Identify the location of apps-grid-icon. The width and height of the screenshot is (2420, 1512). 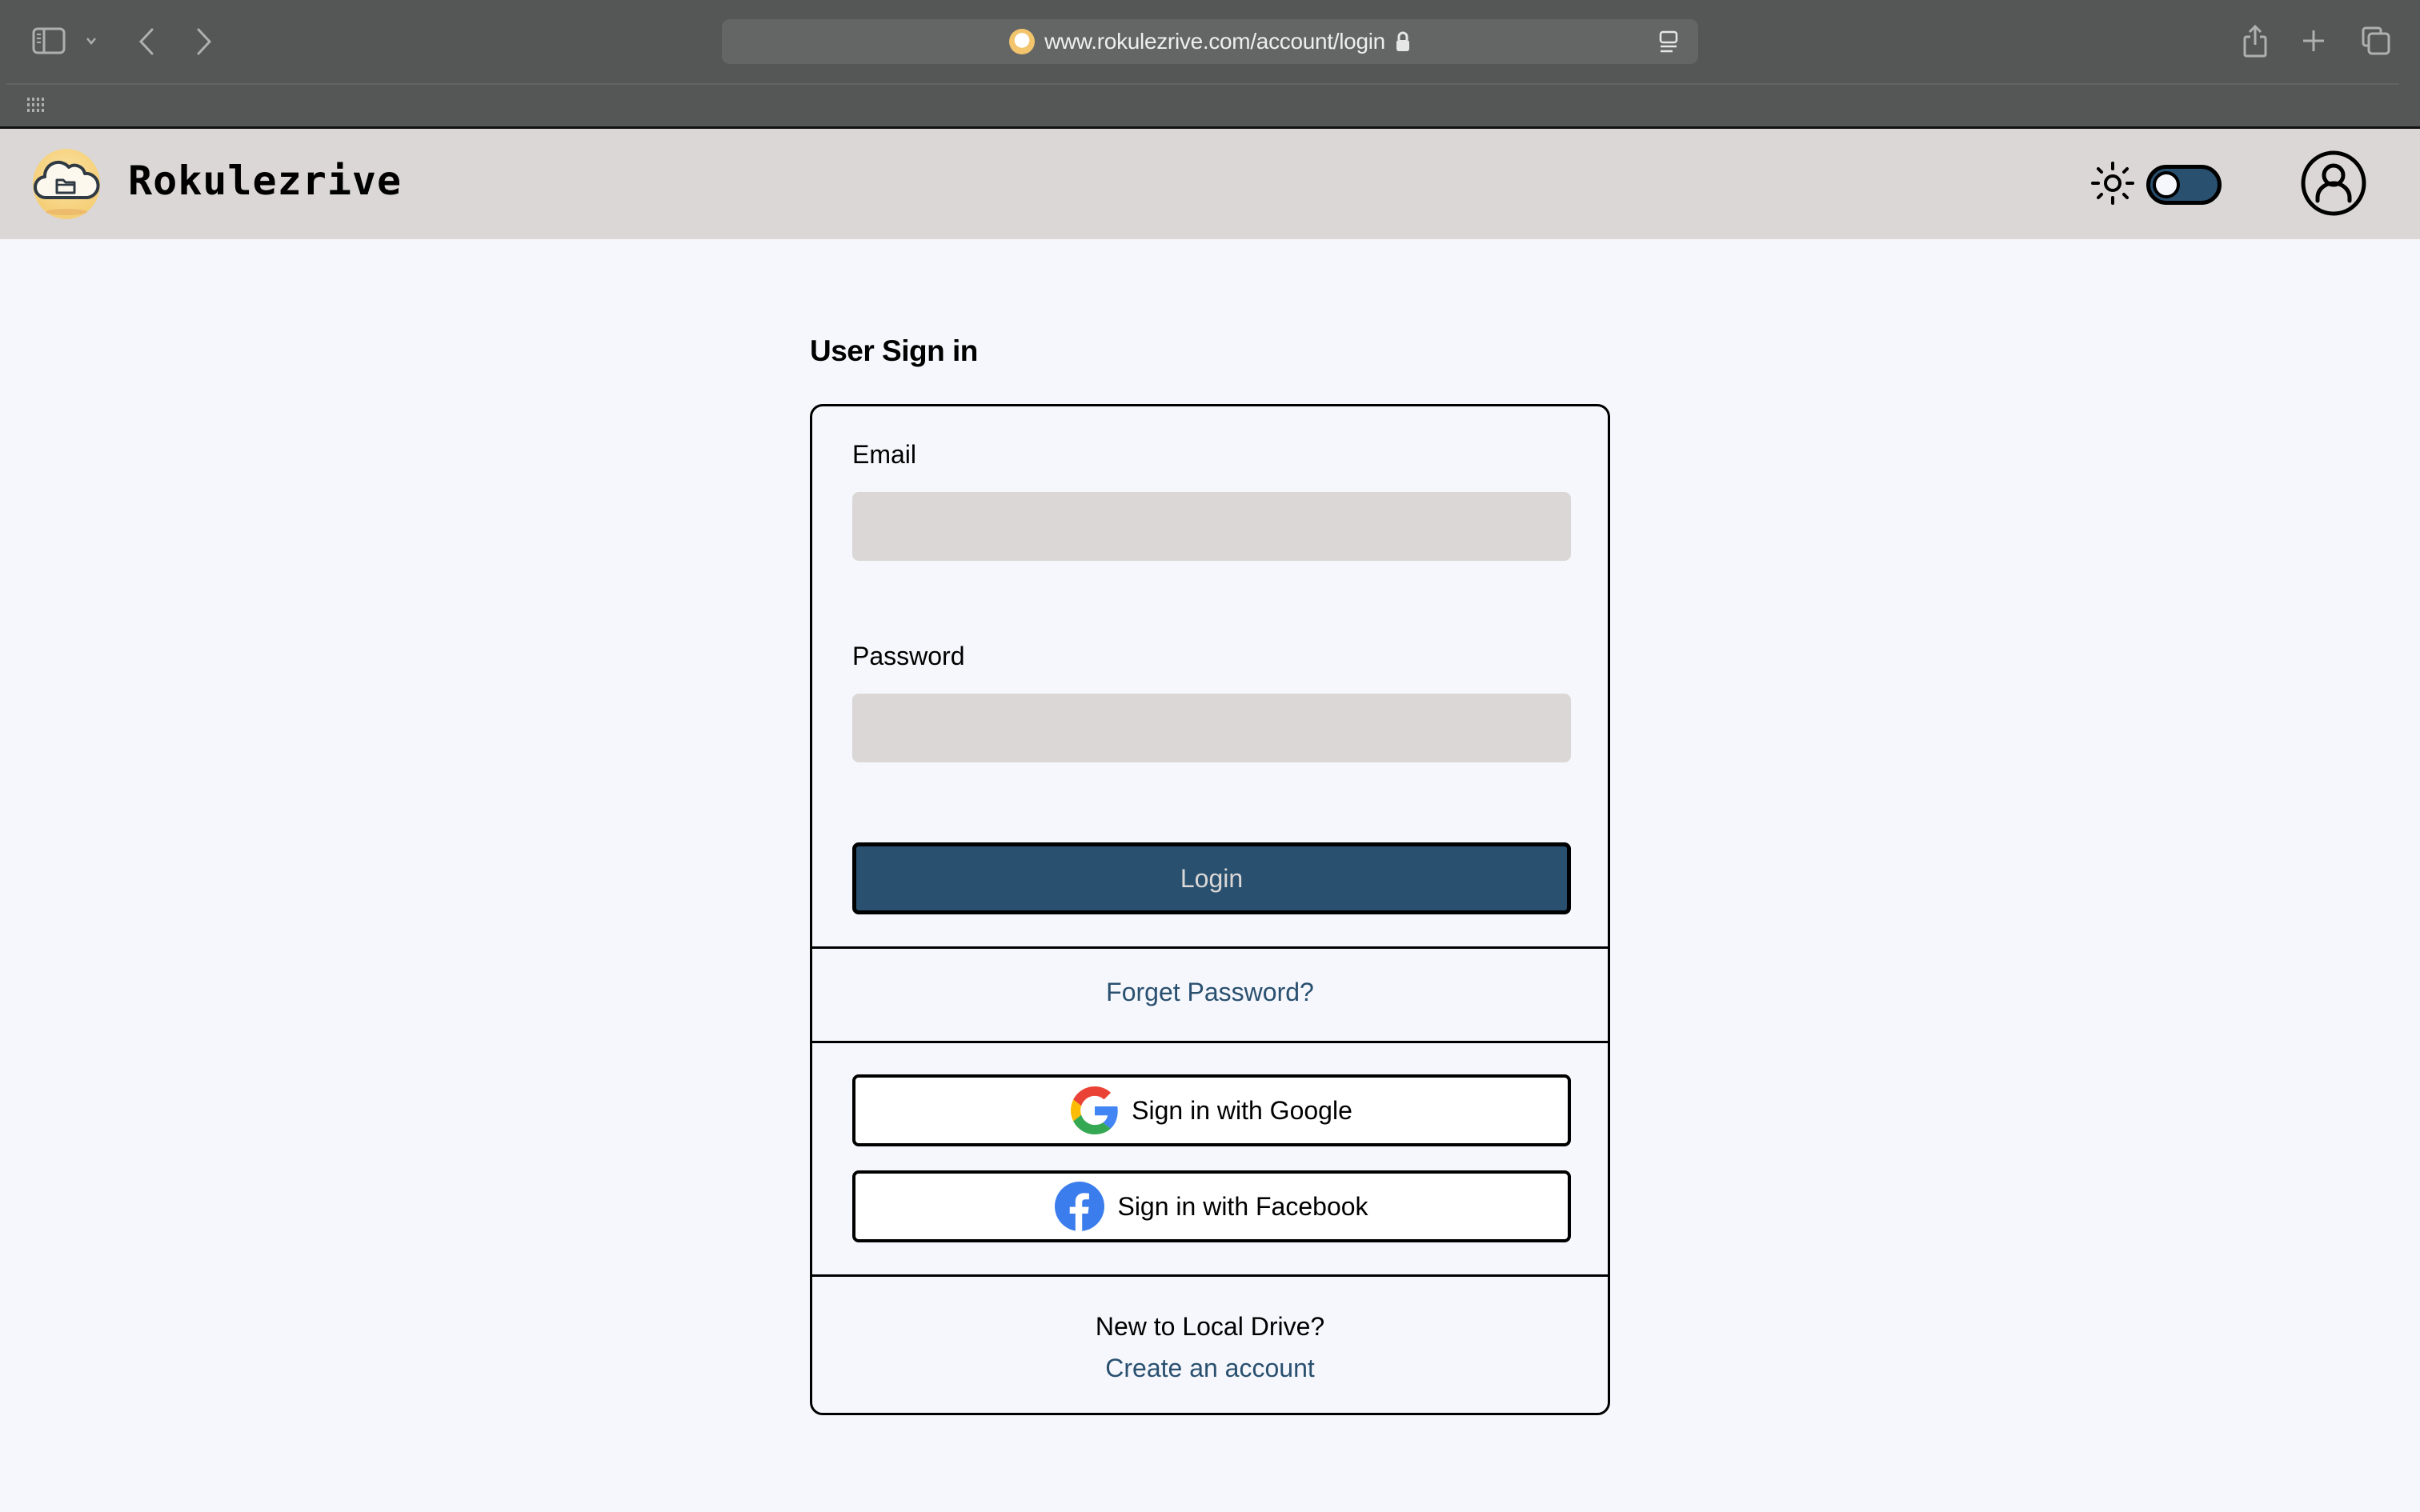
(36, 106).